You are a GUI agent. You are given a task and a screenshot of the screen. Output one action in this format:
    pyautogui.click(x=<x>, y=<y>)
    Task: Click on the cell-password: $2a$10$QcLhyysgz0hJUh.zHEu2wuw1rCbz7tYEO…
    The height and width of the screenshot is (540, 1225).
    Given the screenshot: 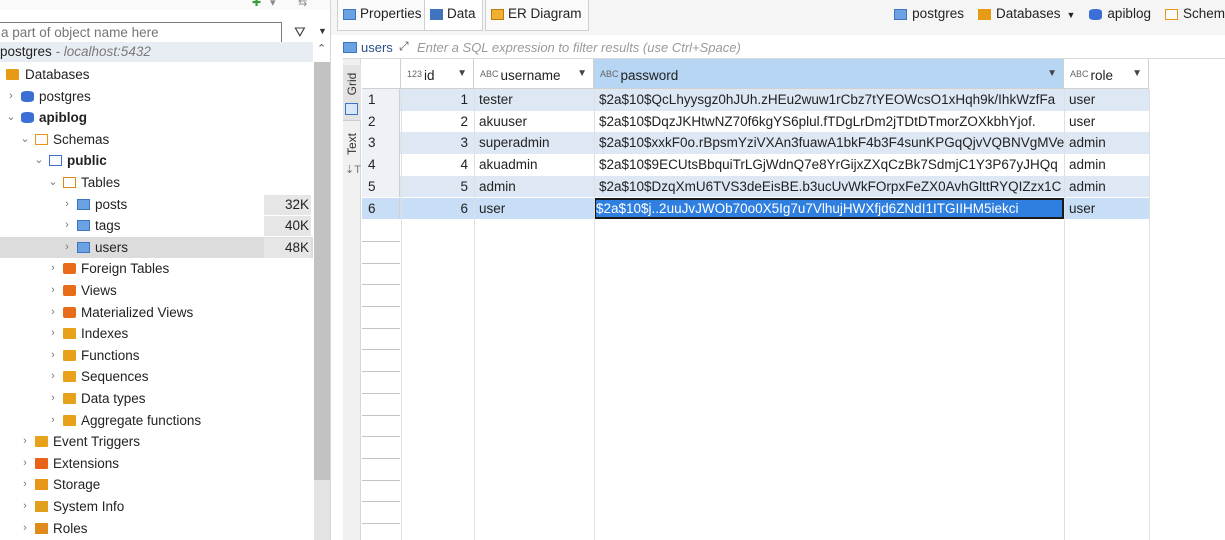 What is the action you would take?
    pyautogui.click(x=829, y=100)
    